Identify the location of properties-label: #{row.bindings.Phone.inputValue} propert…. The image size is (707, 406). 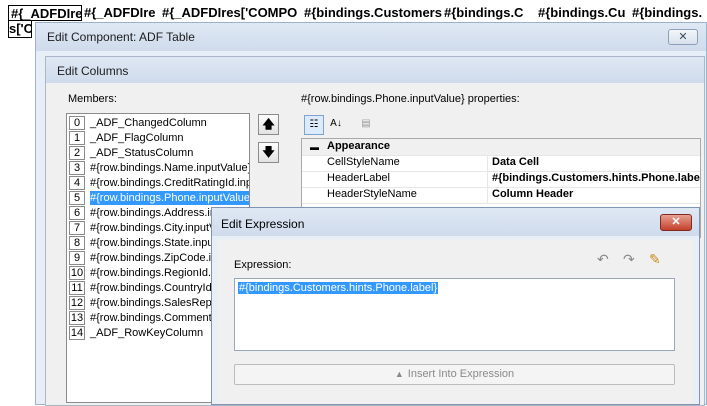
(410, 99).